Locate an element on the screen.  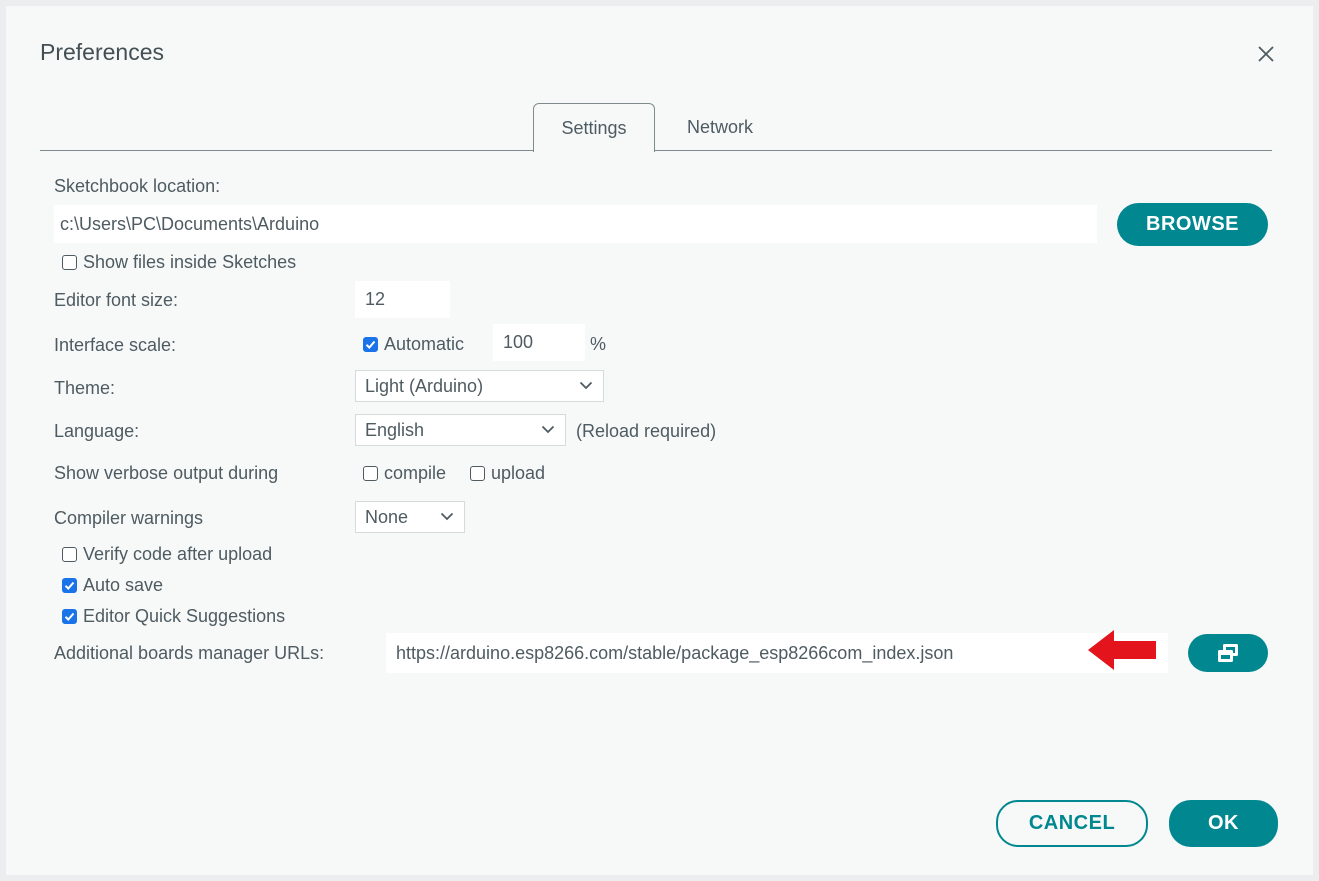
quick-suggestions-checkbox is located at coordinates (69, 616).